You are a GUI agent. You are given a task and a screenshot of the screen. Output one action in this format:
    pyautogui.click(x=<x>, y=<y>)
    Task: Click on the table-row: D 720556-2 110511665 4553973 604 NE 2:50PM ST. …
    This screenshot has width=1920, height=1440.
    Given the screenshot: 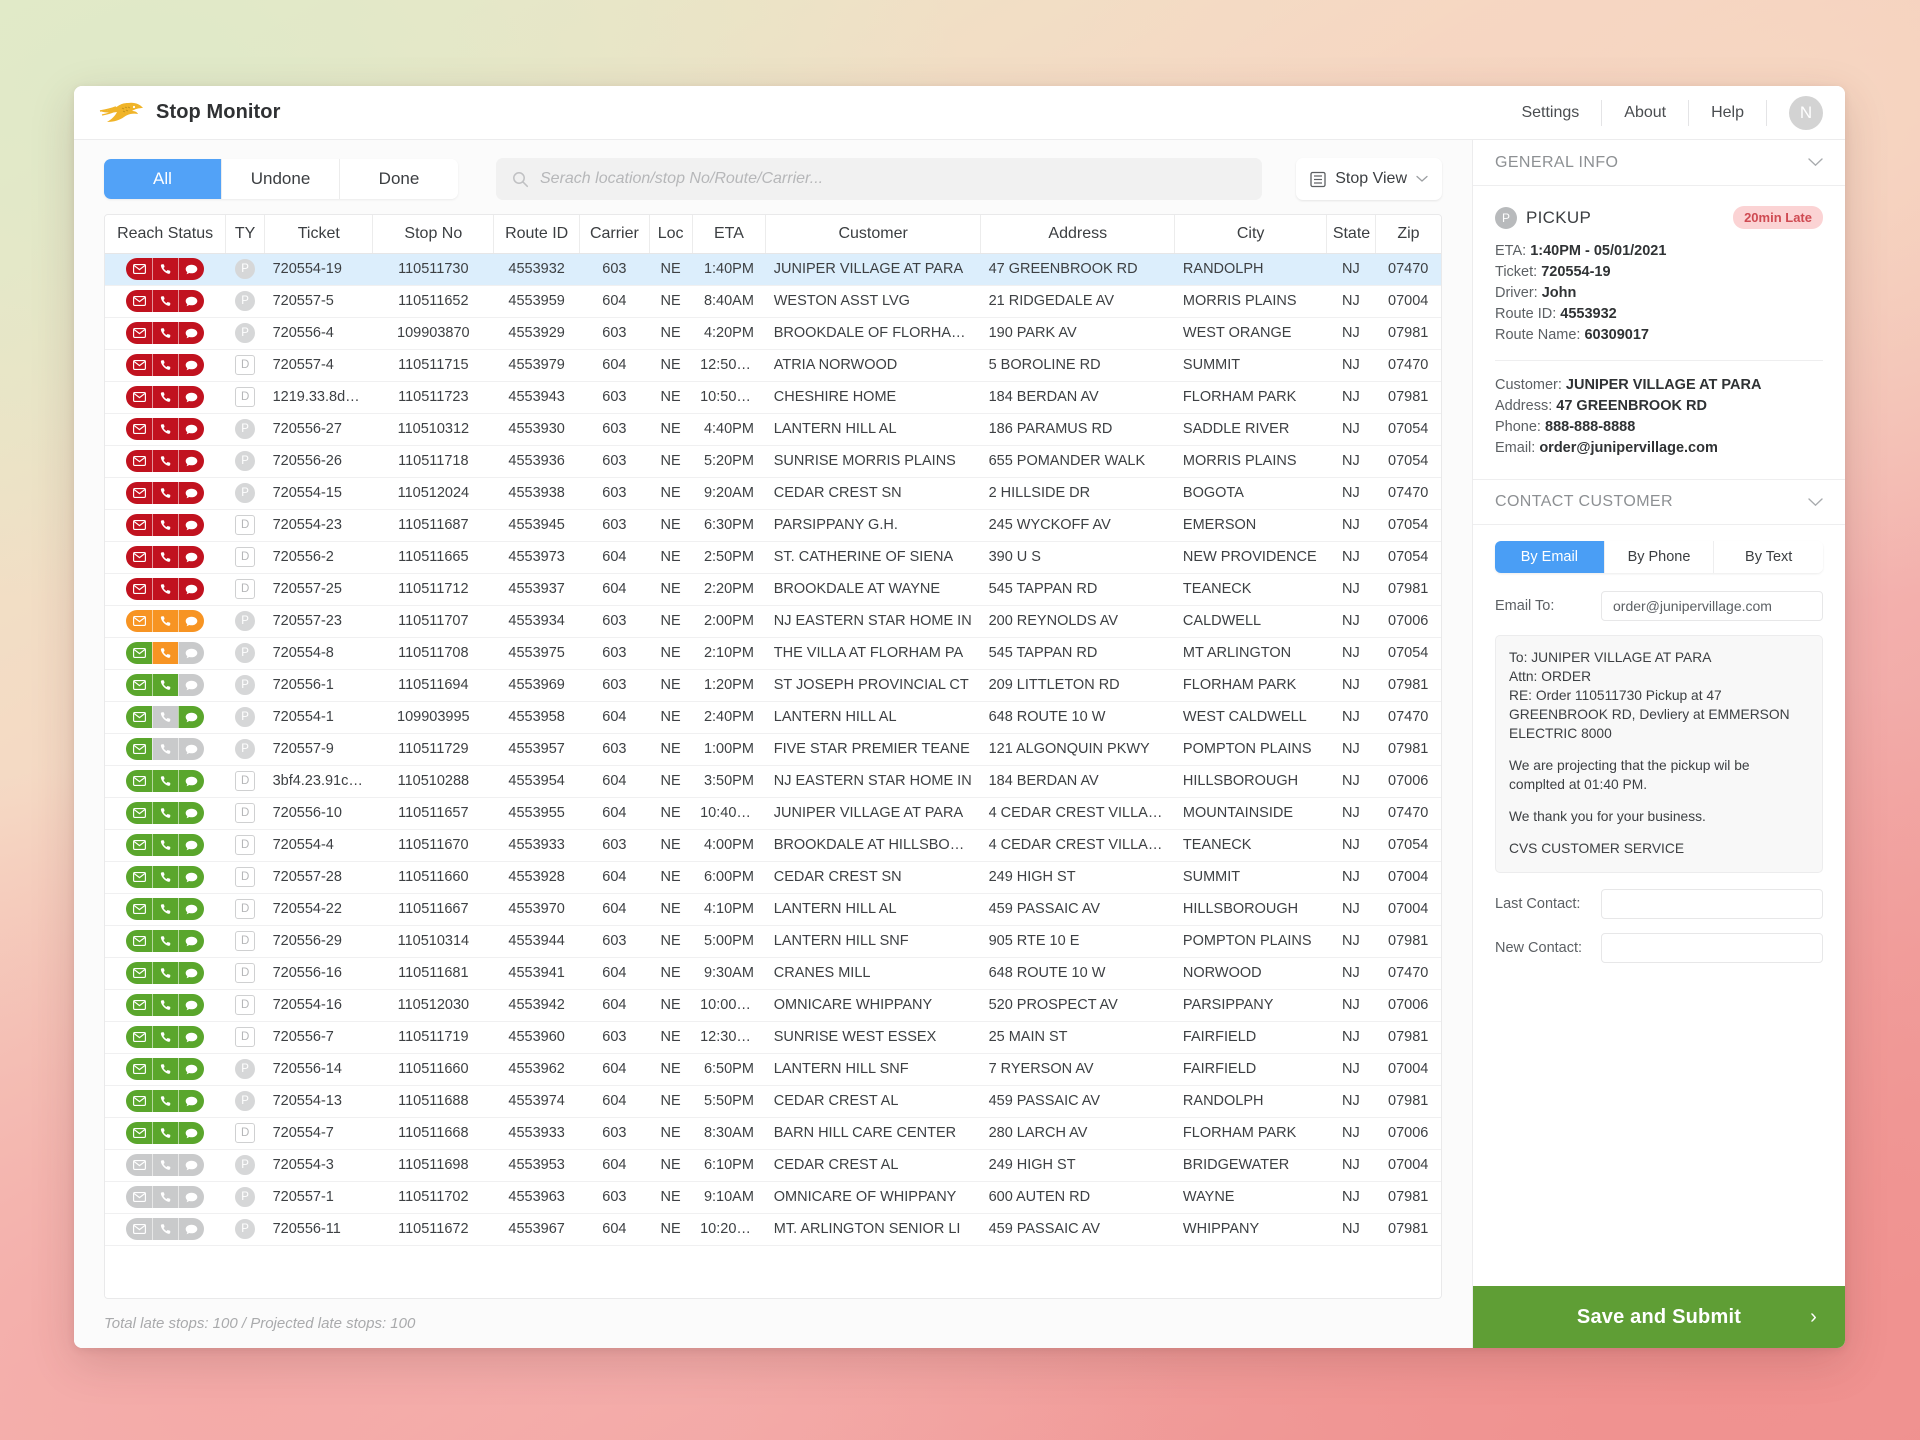 What is the action you would take?
    pyautogui.click(x=773, y=557)
    